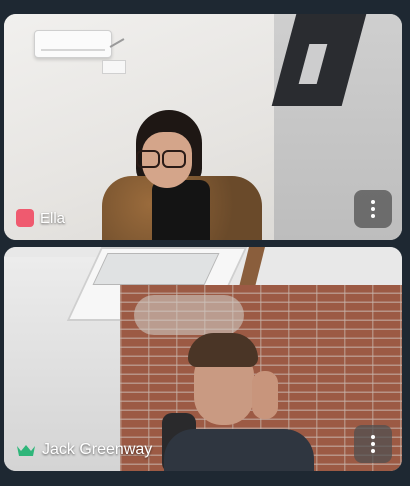  I want to click on participant-name: Ella, so click(53, 218).